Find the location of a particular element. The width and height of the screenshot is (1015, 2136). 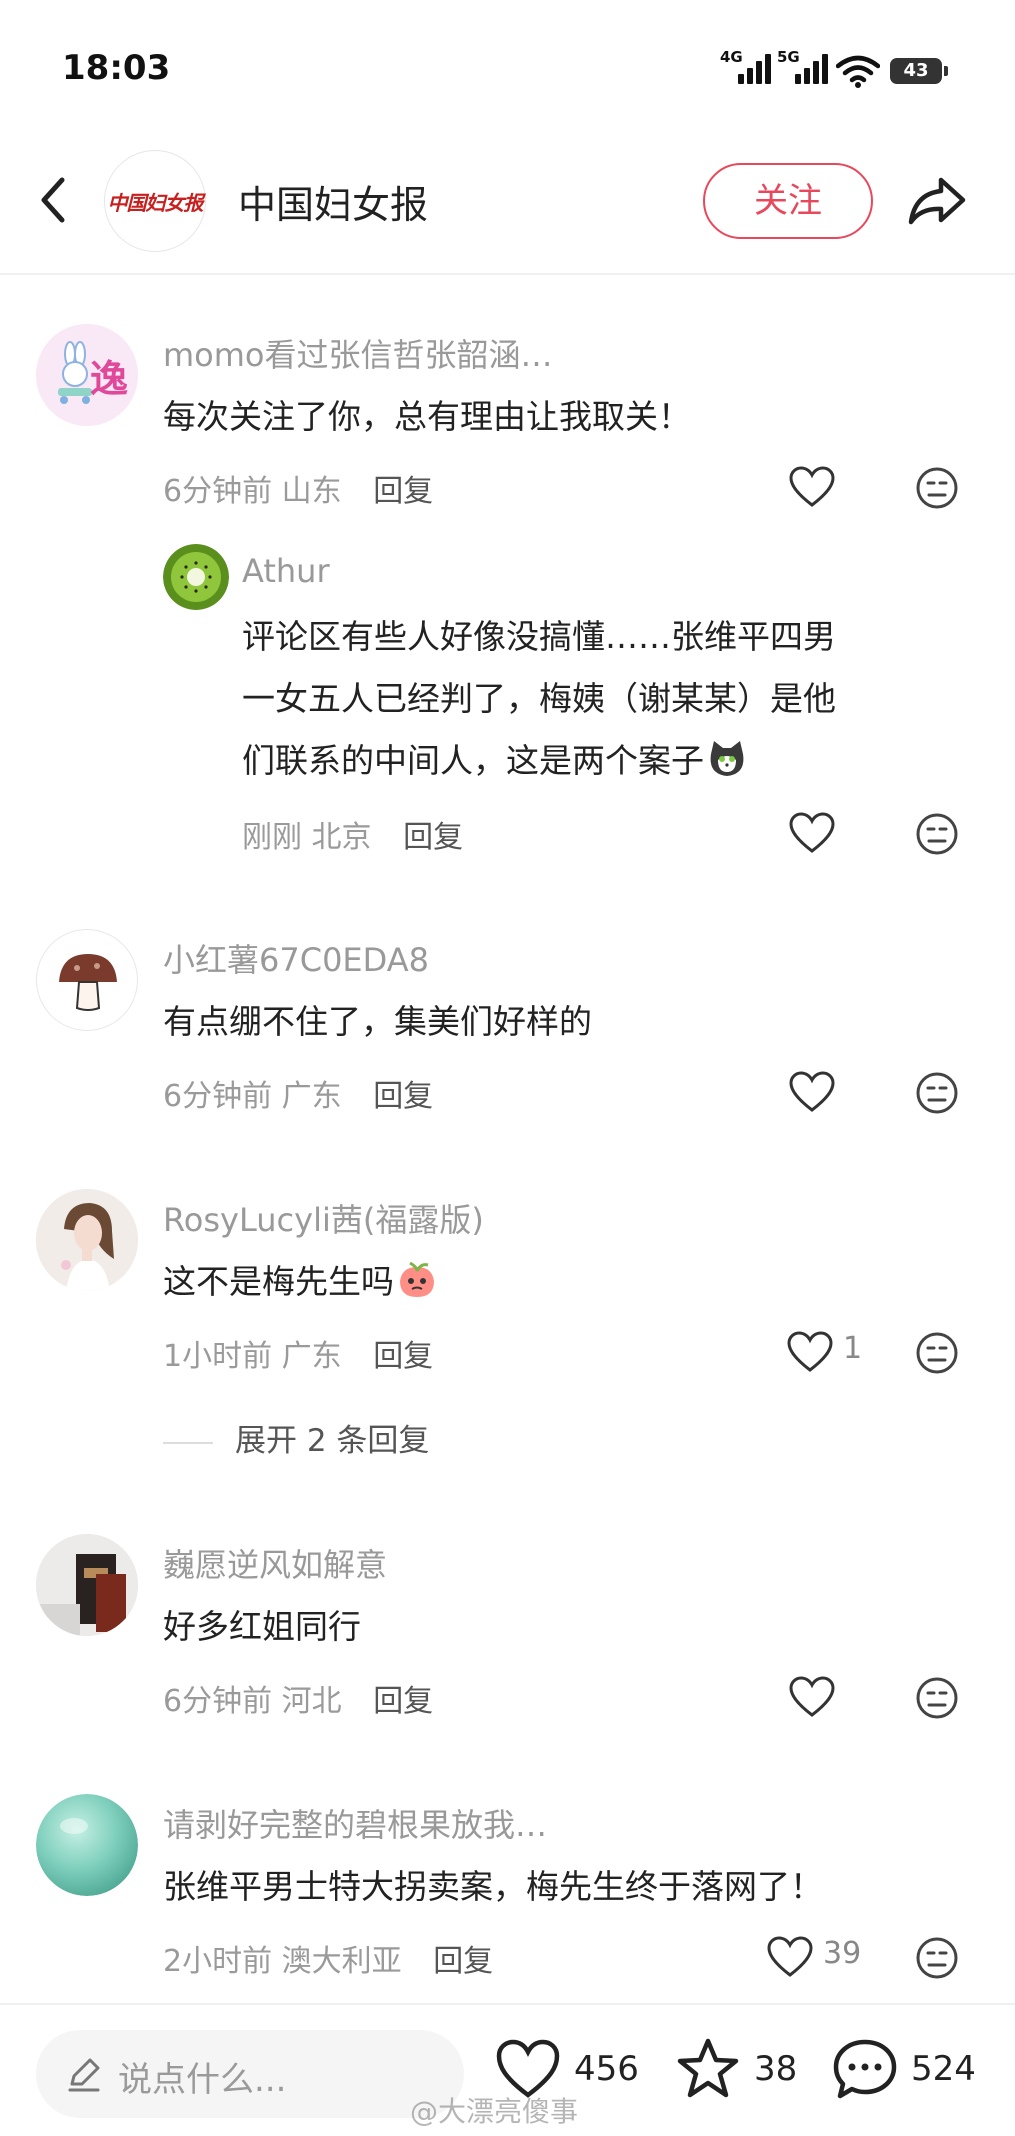

perfume-avatar-icon is located at coordinates (87, 1585).